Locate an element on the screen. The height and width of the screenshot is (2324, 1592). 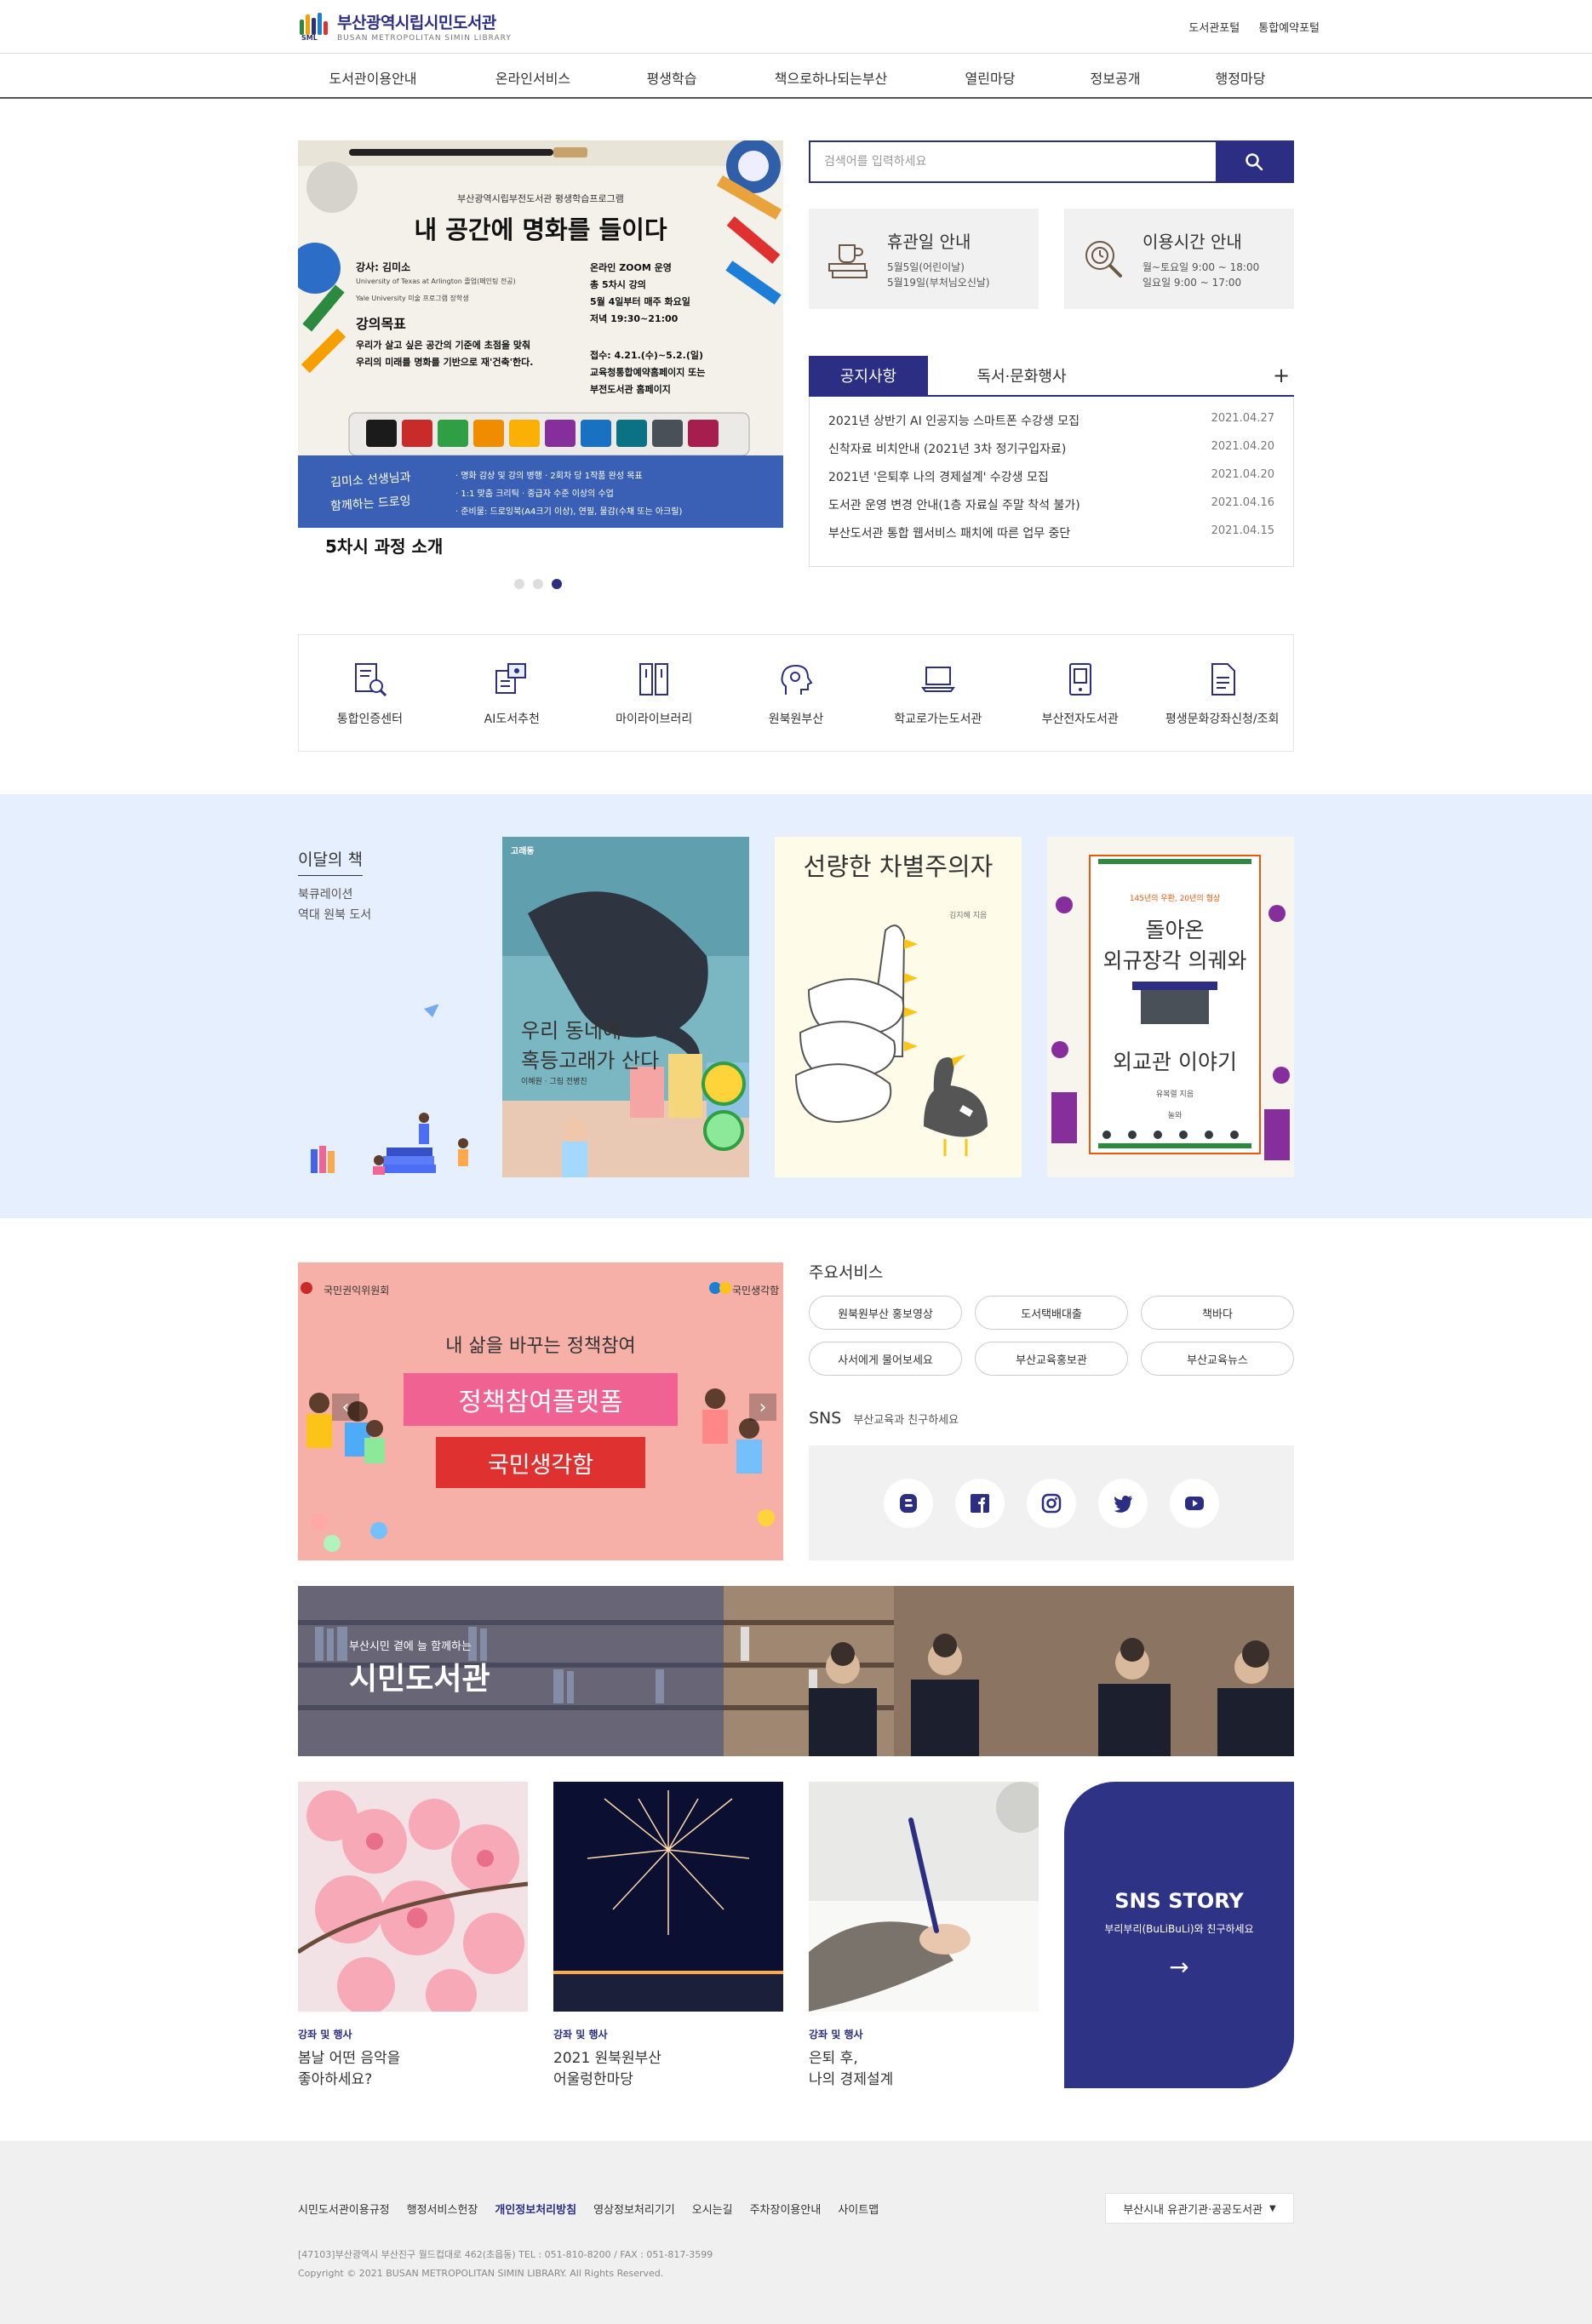
nav-item-lifelong-learning: 평생학습 is located at coordinates (672, 77).